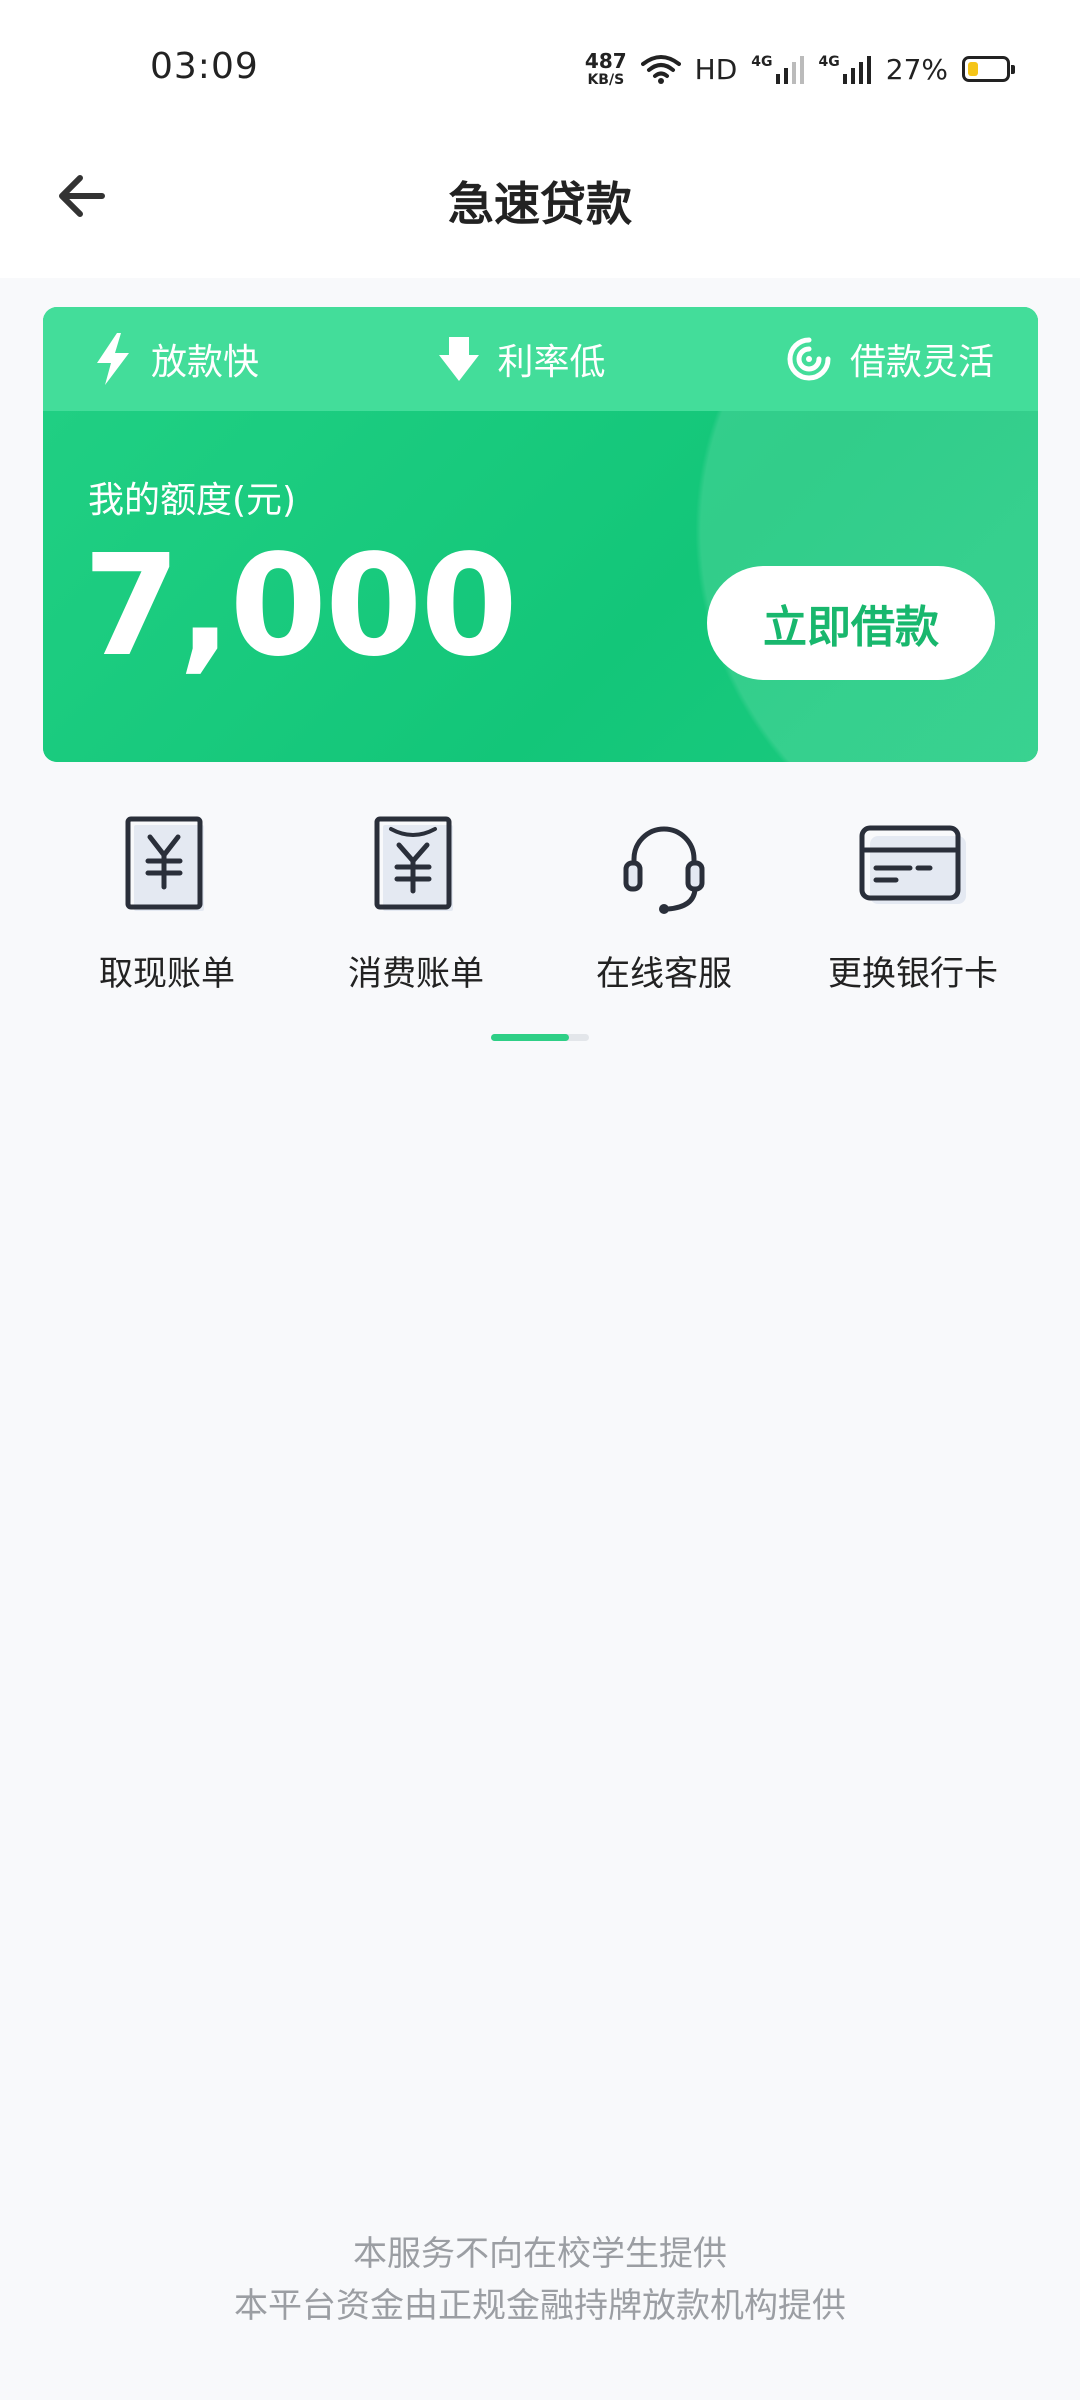 The height and width of the screenshot is (2400, 1080). What do you see at coordinates (973, 69) in the screenshot?
I see `battery-fill` at bounding box center [973, 69].